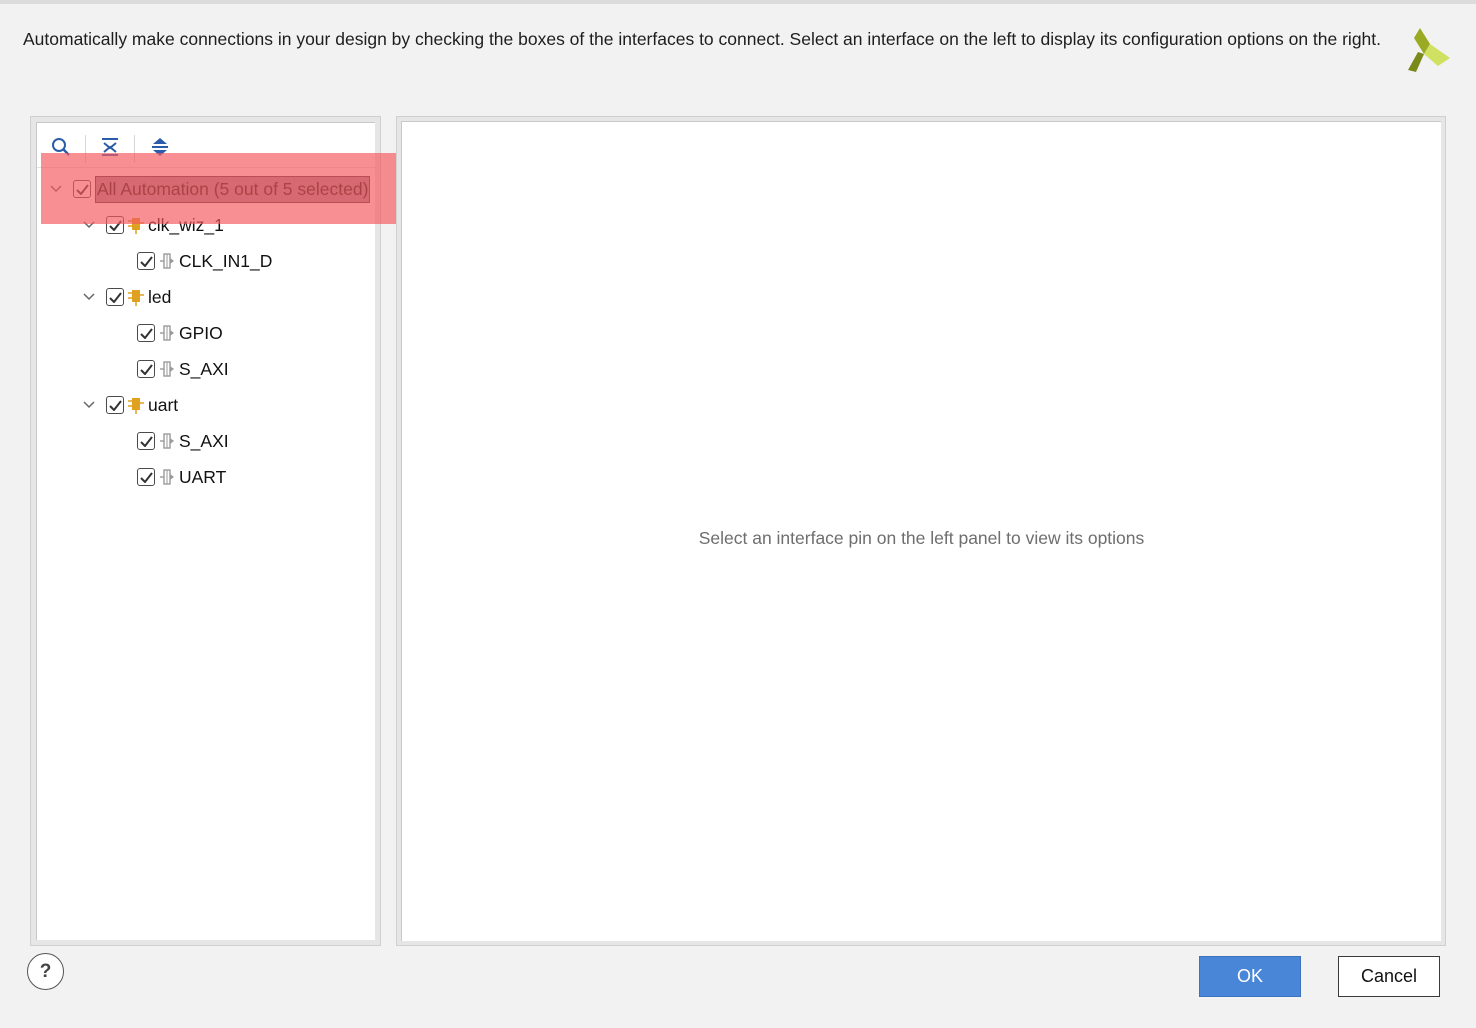 Image resolution: width=1476 pixels, height=1028 pixels. Describe the element at coordinates (146, 333) in the screenshot. I see `checkbox-led-gpio` at that location.